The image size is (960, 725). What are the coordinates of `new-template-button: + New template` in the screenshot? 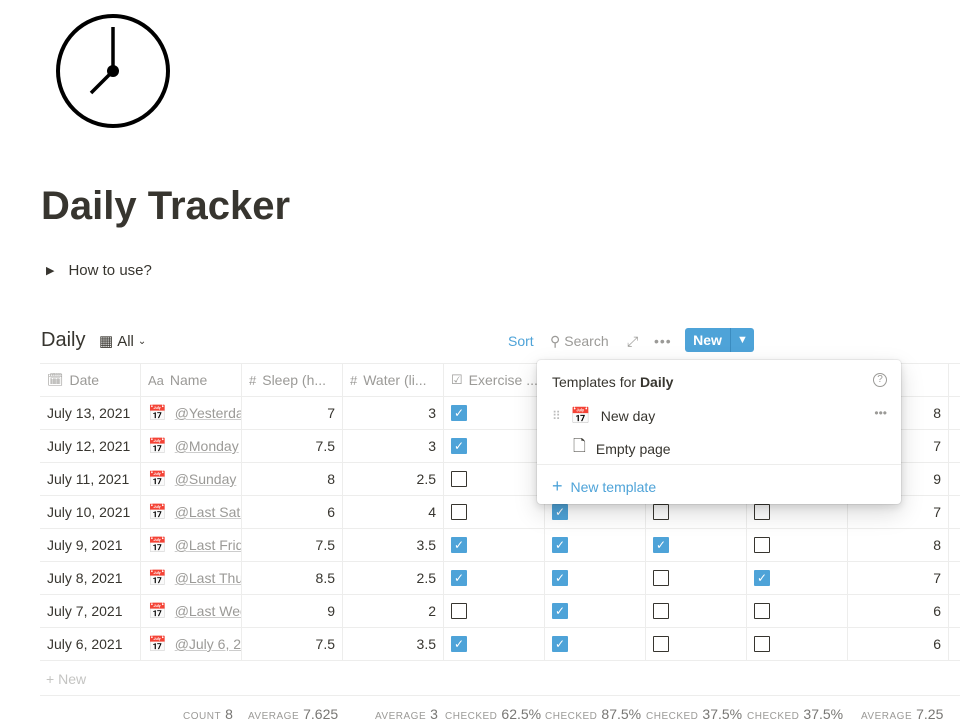 It's located at (604, 486).